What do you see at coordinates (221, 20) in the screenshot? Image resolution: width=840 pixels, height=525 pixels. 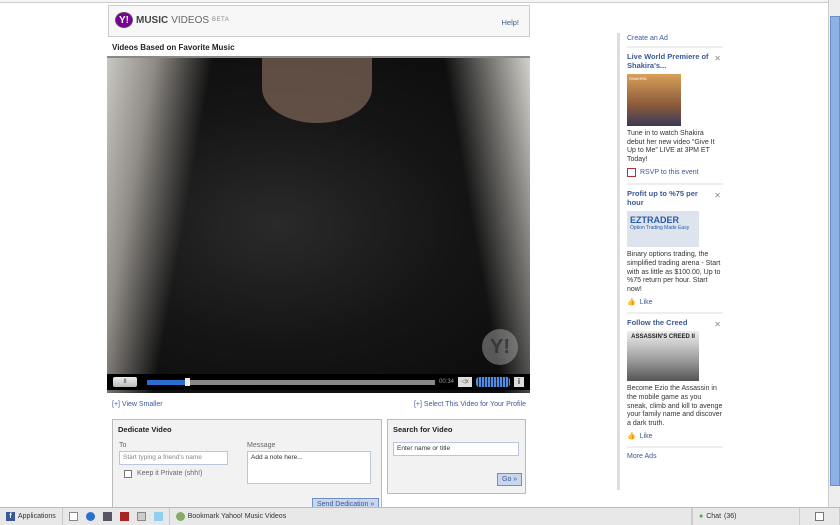 I see `logo-beta: BETA` at bounding box center [221, 20].